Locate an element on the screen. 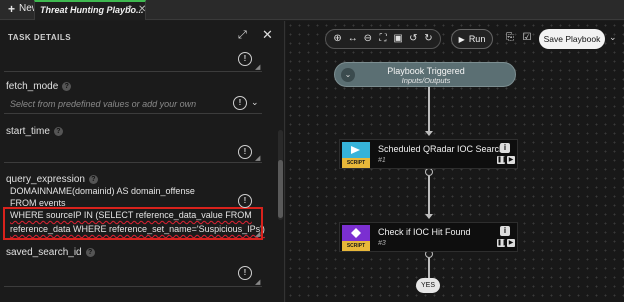 The width and height of the screenshot is (624, 302). notes-icon: ⎘ is located at coordinates (510, 38).